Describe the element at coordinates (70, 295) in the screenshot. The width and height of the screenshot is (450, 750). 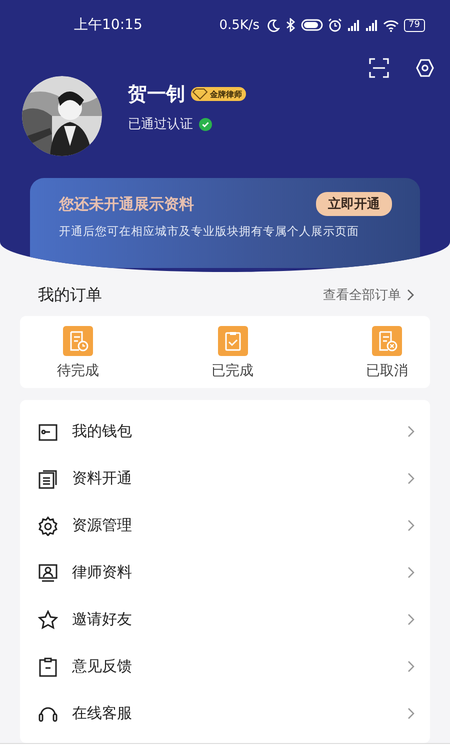
I see `section-title: 我的订单` at that location.